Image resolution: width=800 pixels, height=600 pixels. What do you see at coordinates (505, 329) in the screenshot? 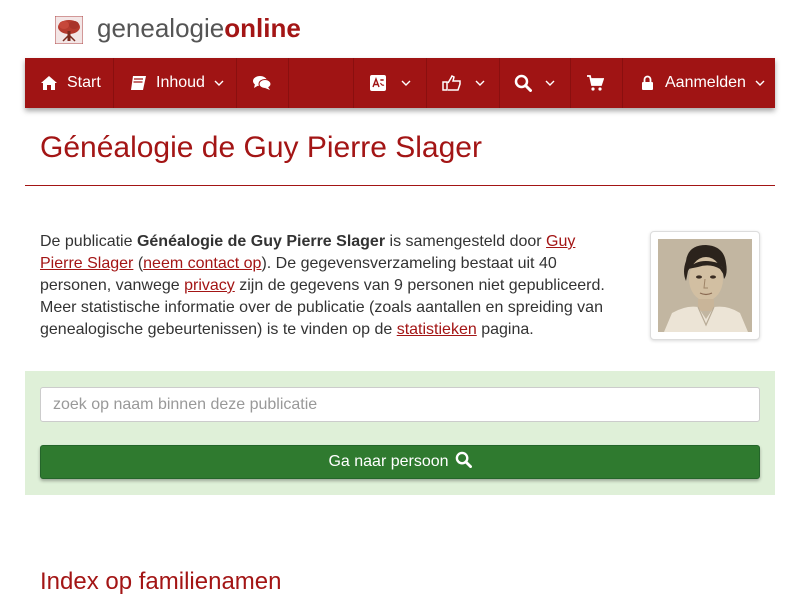
I see `intro-text: pagina.` at bounding box center [505, 329].